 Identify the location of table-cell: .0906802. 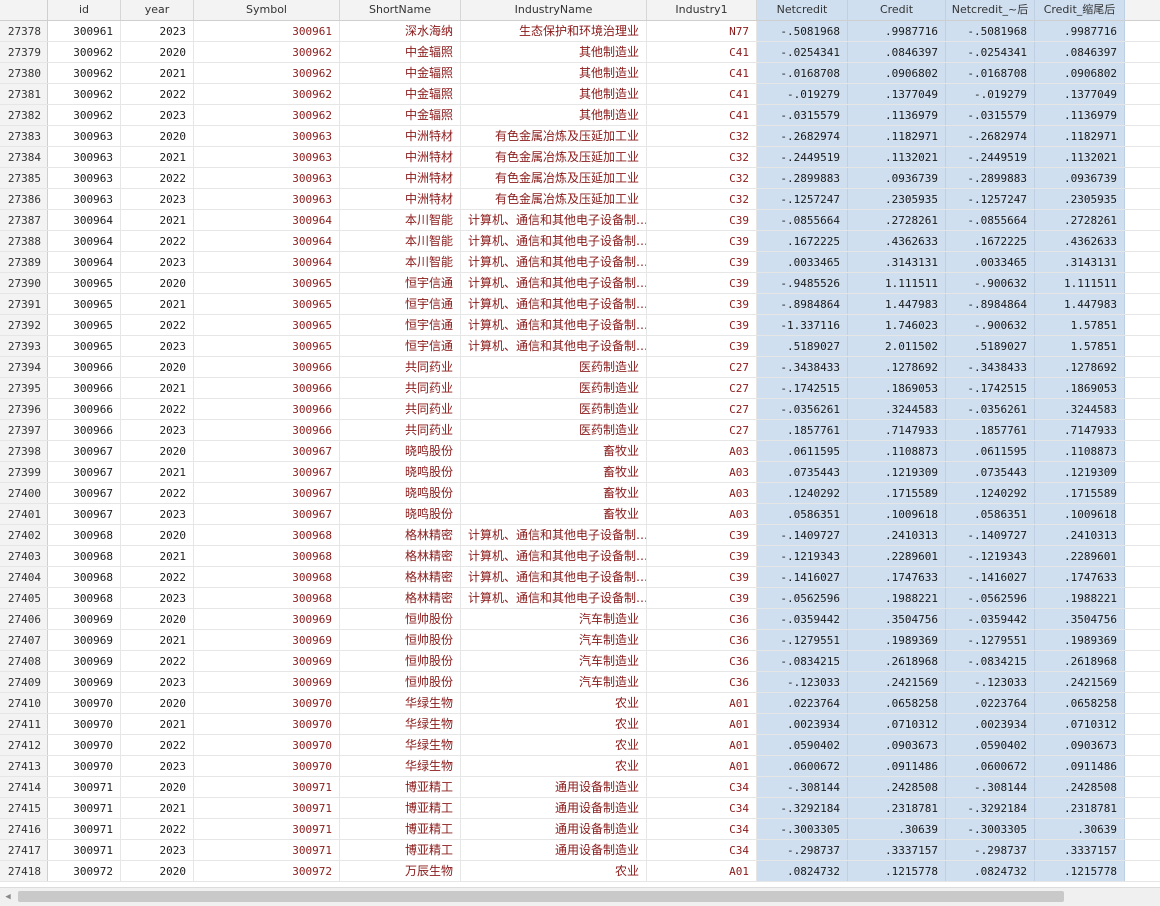
(897, 73).